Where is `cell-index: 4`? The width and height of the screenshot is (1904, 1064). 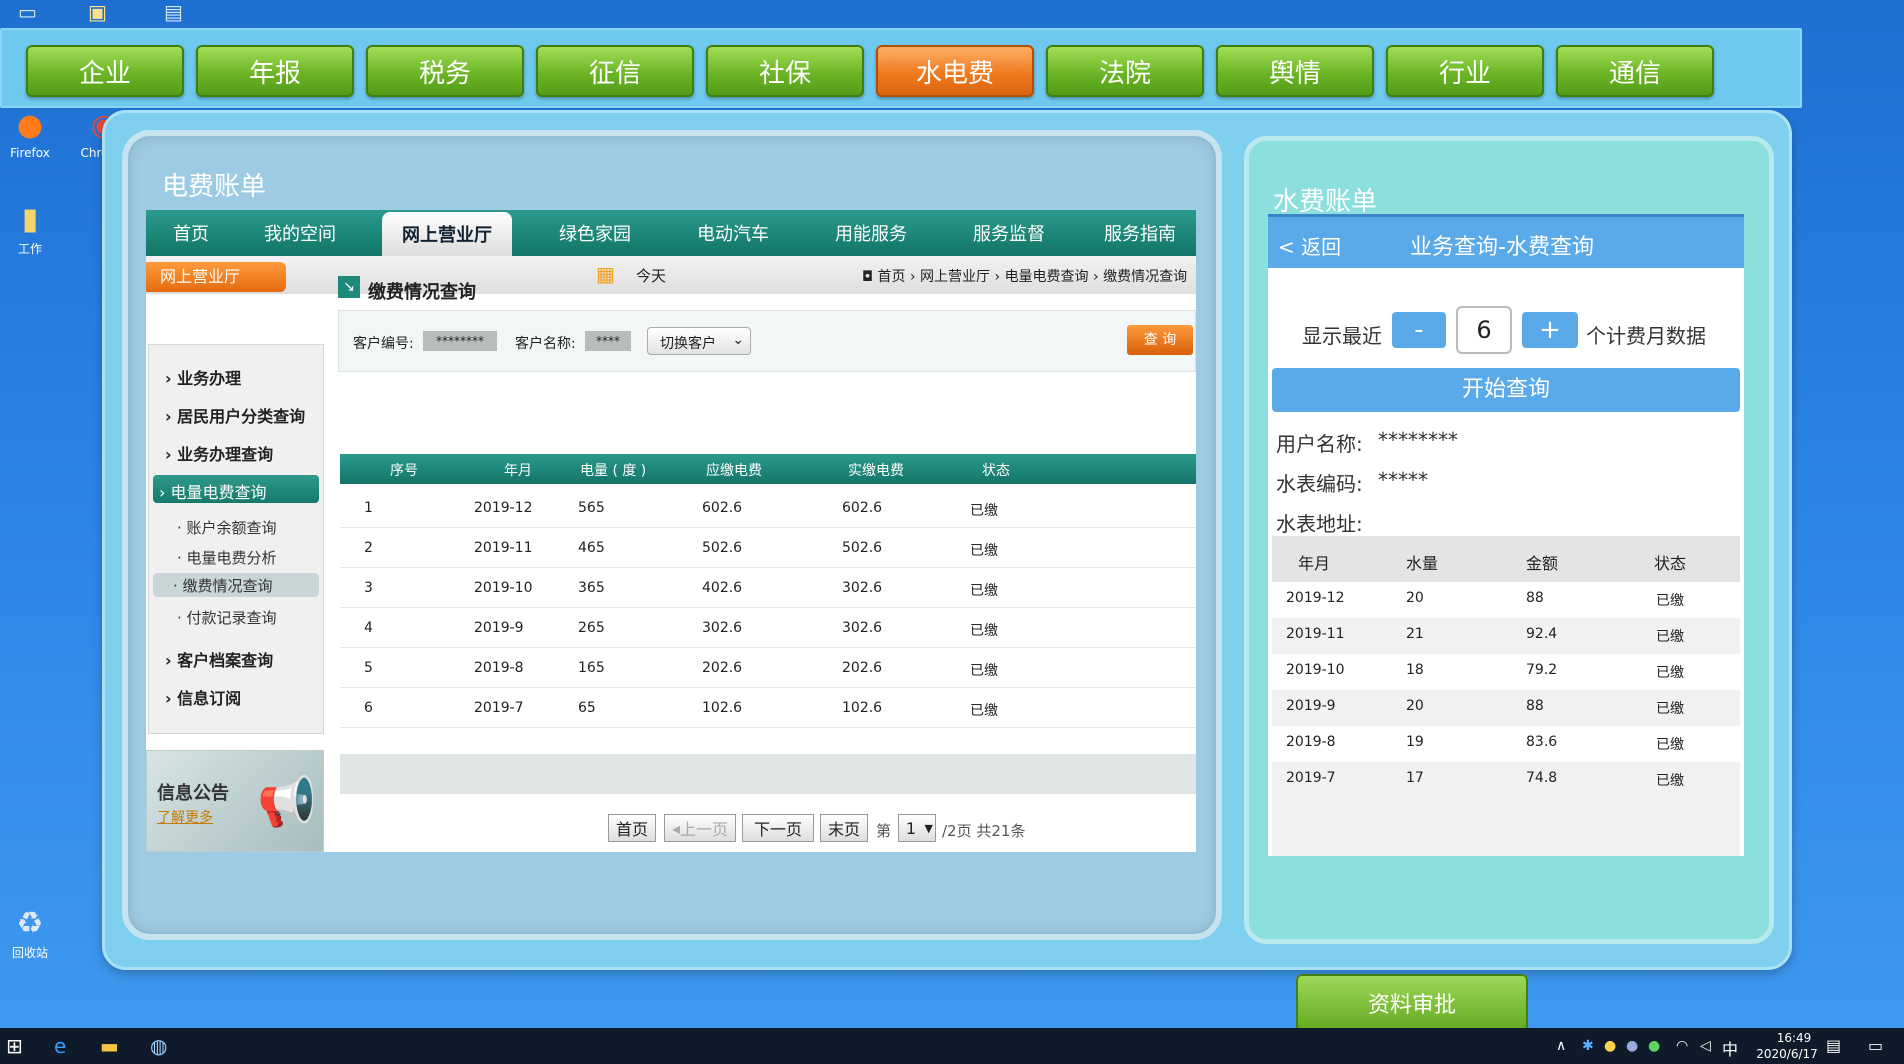
cell-index: 4 is located at coordinates (368, 628).